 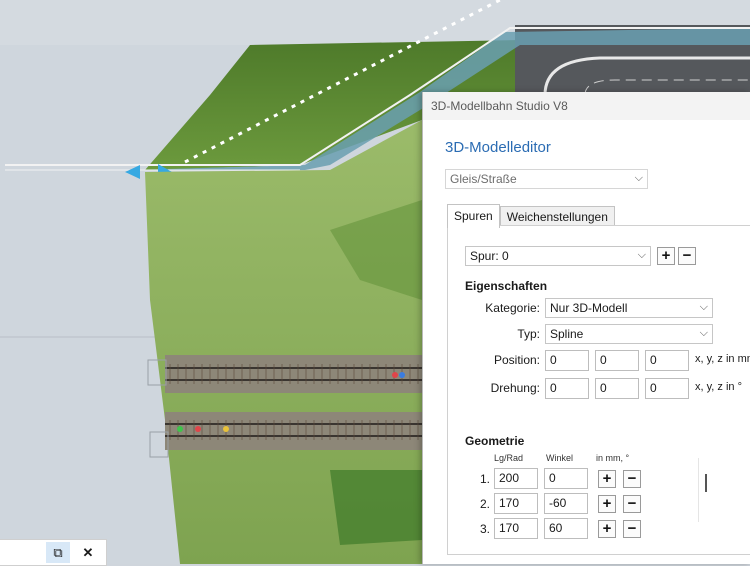 I want to click on model-type-value: Gleis/Straße, so click(x=483, y=179).